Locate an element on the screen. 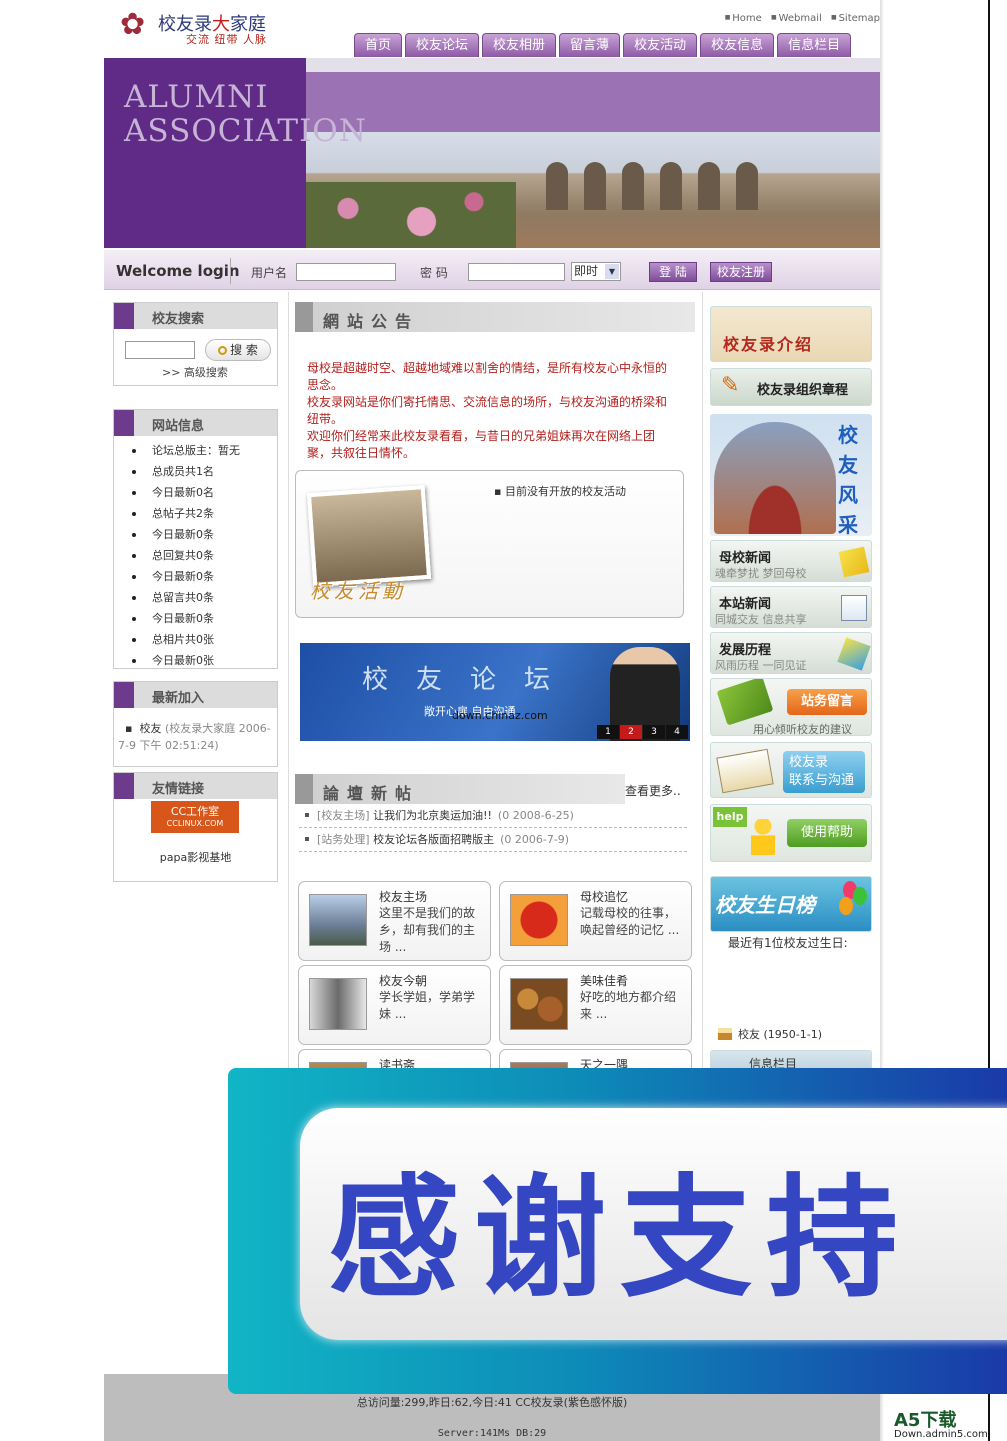 Image resolution: width=1007 pixels, height=1441 pixels. list-item: 总相片共0张 is located at coordinates (195, 639).